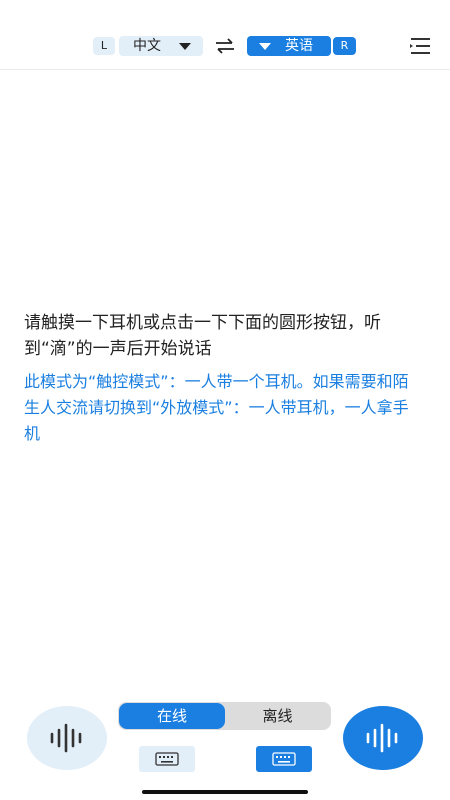  What do you see at coordinates (225, 46) in the screenshot?
I see `swap-arrows-icon` at bounding box center [225, 46].